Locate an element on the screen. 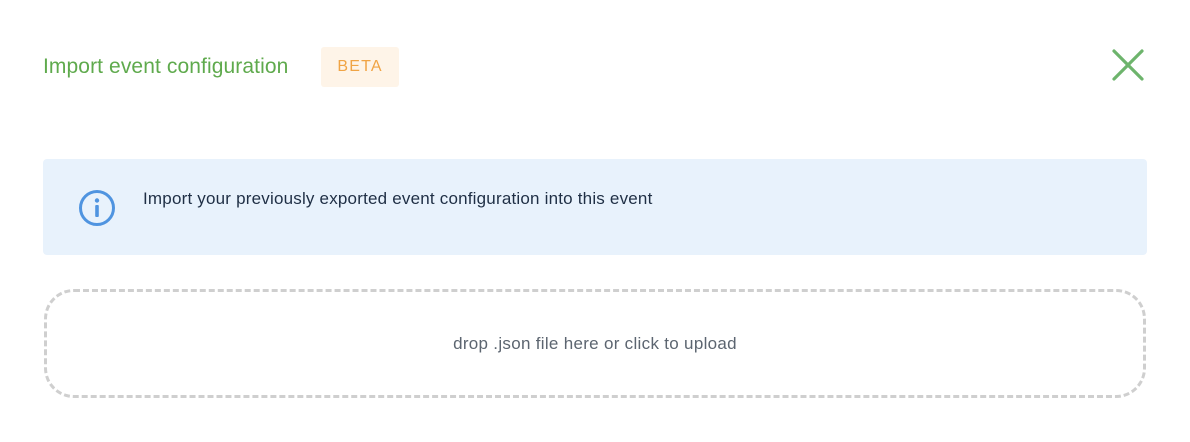 The image size is (1190, 442). info-icon is located at coordinates (97, 208).